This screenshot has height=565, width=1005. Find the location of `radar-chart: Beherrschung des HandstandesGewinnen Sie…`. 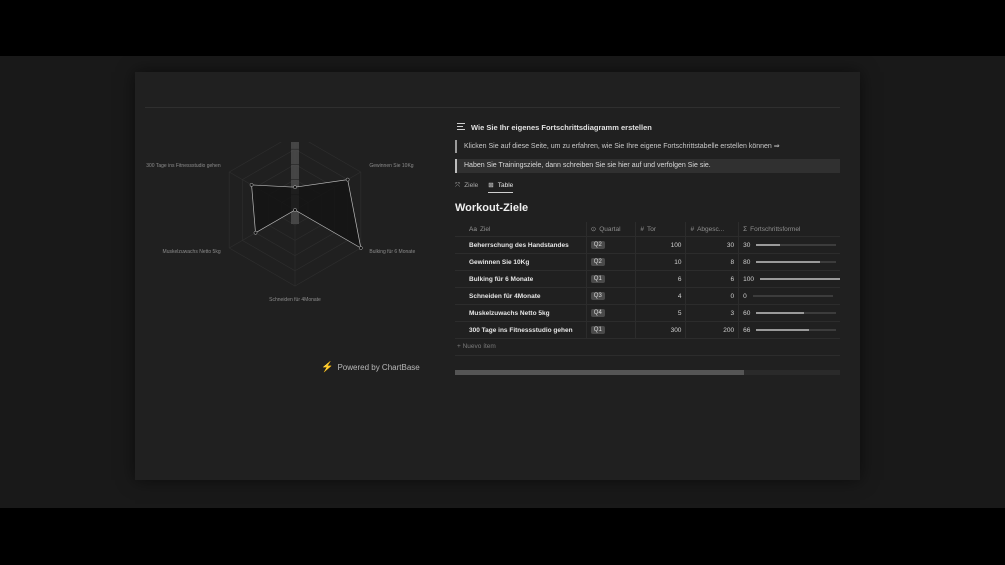

radar-chart: Beherrschung des HandstandesGewinnen Sie… is located at coordinates (285, 242).